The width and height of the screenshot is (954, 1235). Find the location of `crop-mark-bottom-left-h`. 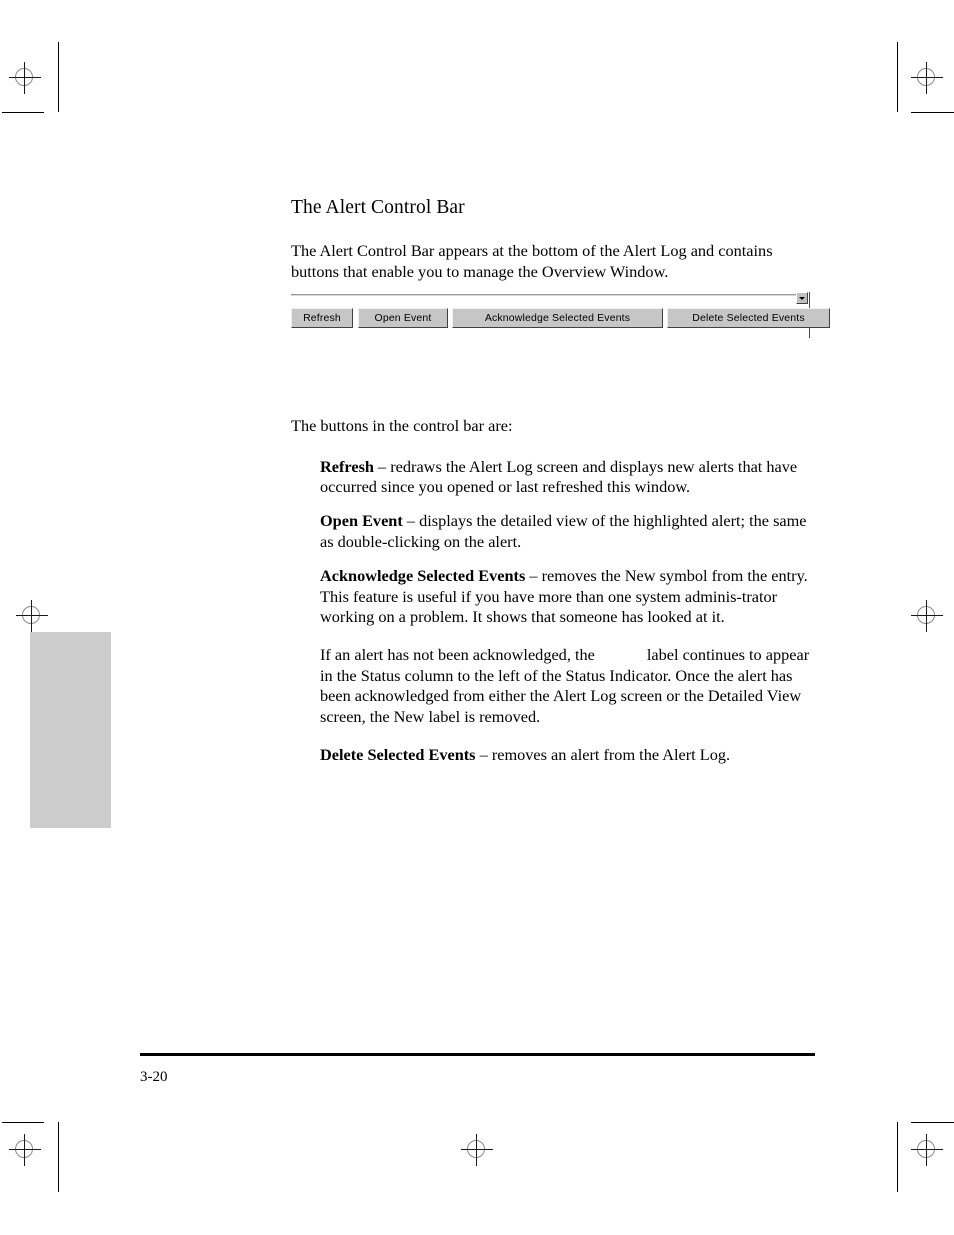

crop-mark-bottom-left-h is located at coordinates (23, 1122).